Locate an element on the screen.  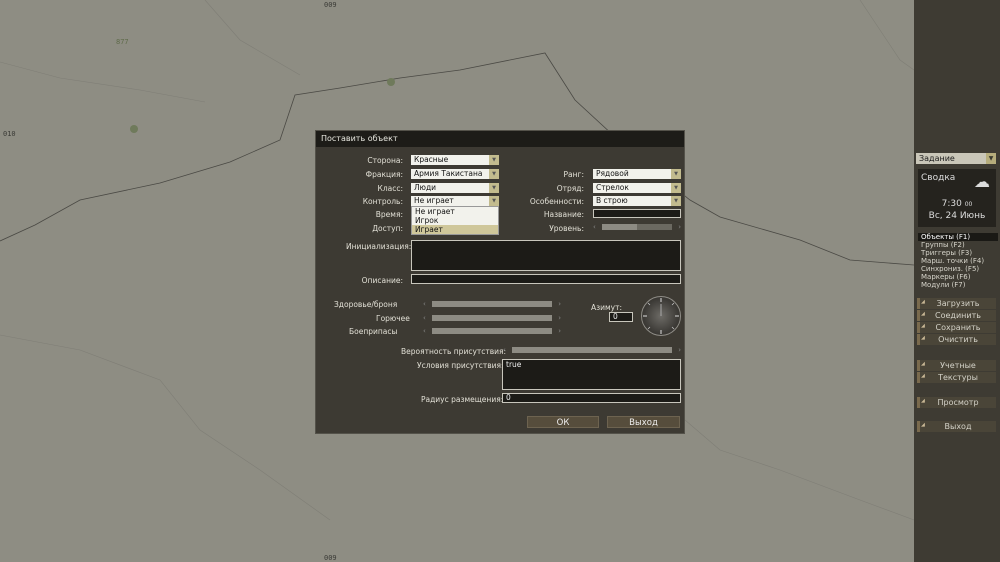
side-select: Красные ▼ is located at coordinates (455, 160).